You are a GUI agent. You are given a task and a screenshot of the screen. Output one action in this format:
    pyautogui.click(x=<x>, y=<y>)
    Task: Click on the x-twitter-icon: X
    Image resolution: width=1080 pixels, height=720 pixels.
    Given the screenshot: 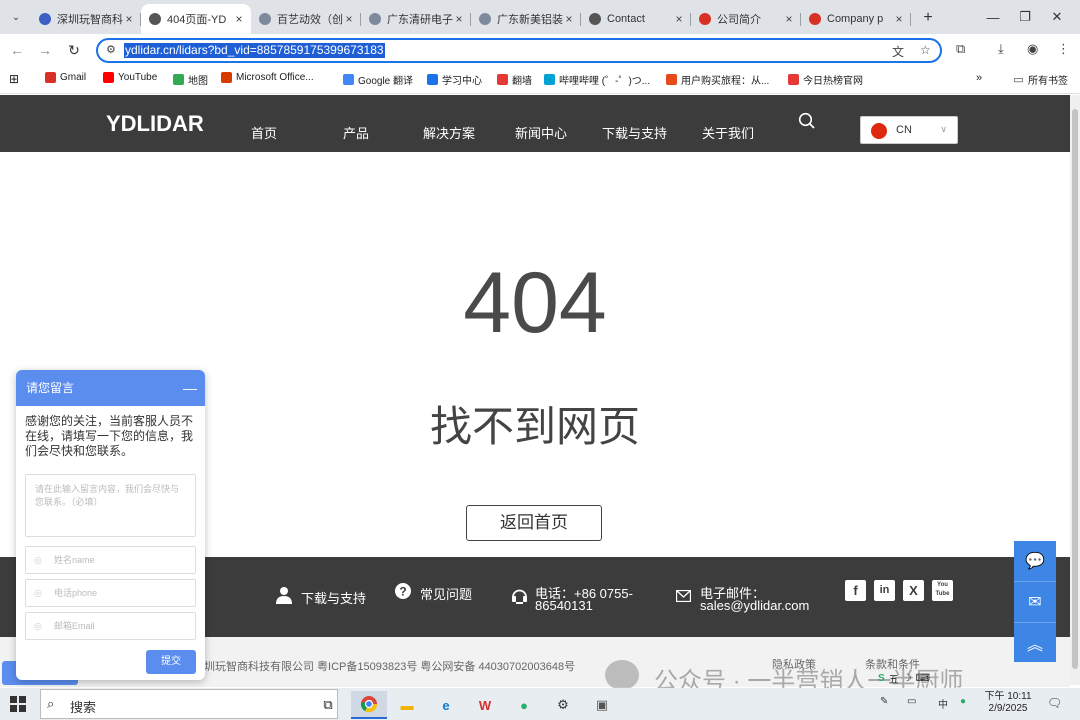 What is the action you would take?
    pyautogui.click(x=913, y=590)
    